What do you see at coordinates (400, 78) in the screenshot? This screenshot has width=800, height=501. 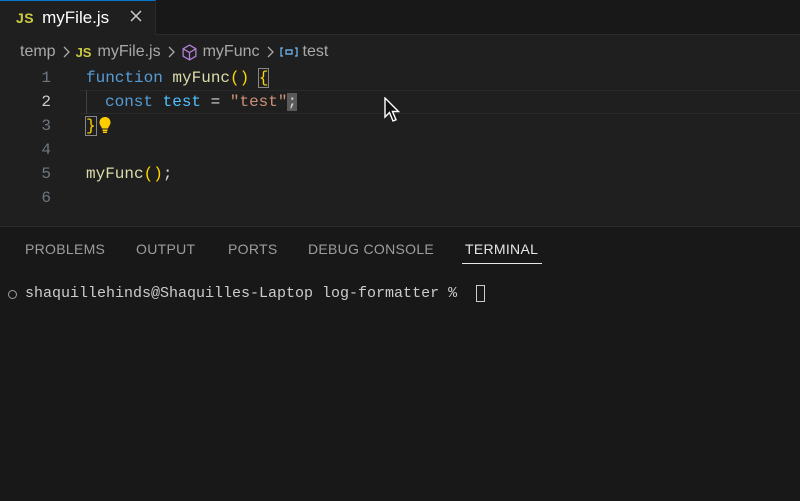 I see `code-line: 1 function myFunc() {` at bounding box center [400, 78].